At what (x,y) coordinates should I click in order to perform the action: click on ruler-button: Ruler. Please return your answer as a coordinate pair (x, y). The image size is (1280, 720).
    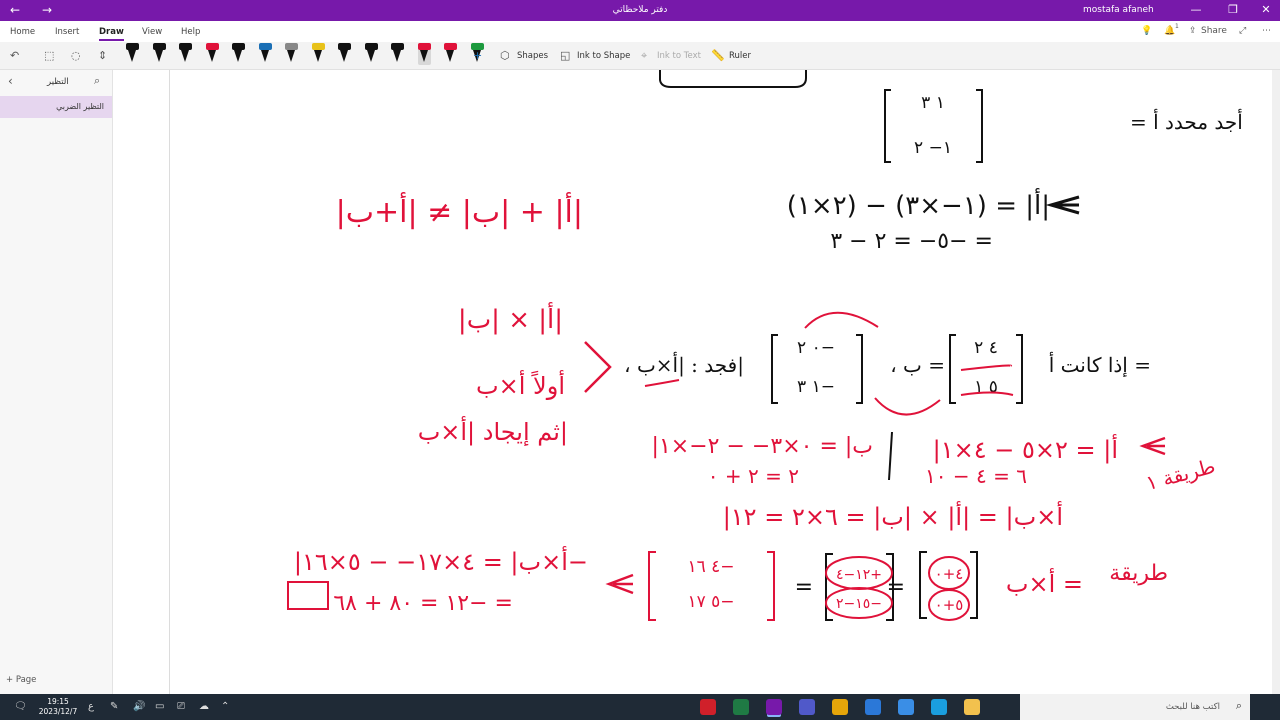
    Looking at the image, I should click on (740, 56).